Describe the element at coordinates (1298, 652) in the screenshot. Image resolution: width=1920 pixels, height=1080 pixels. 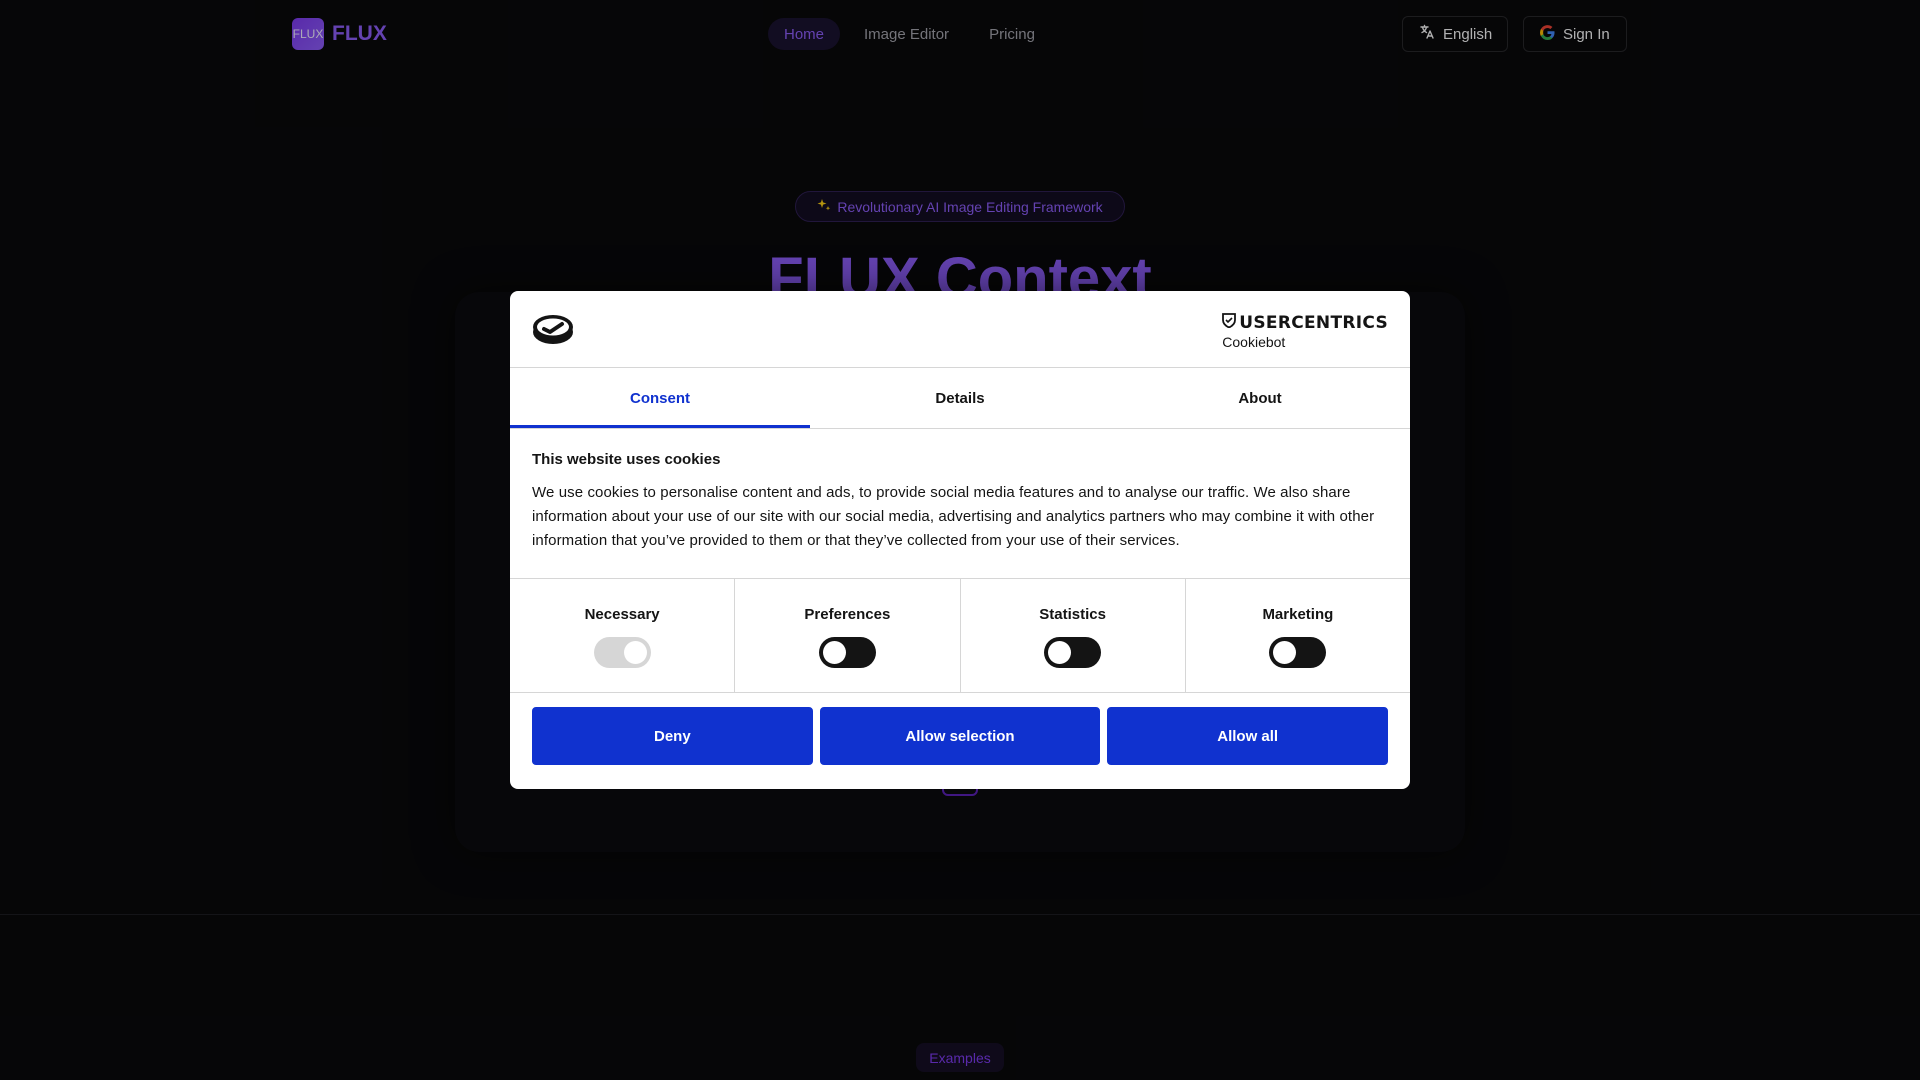
I see `marketing-switch` at that location.